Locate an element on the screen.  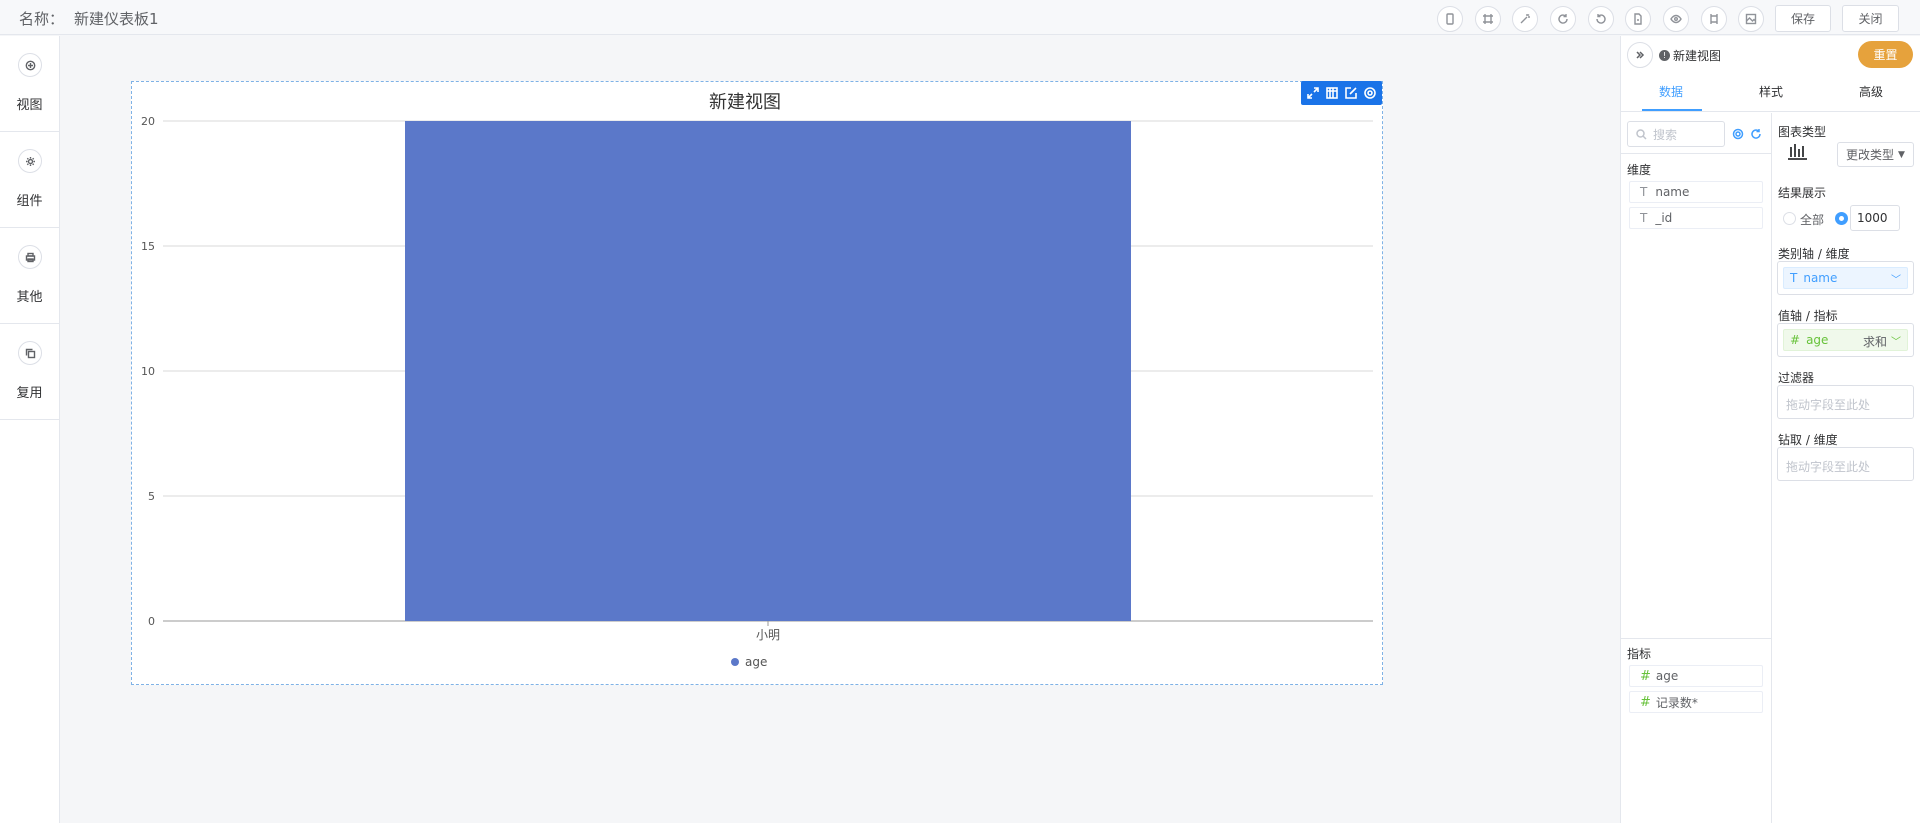
sidebar-item-component: 组件 is located at coordinates (29, 180).